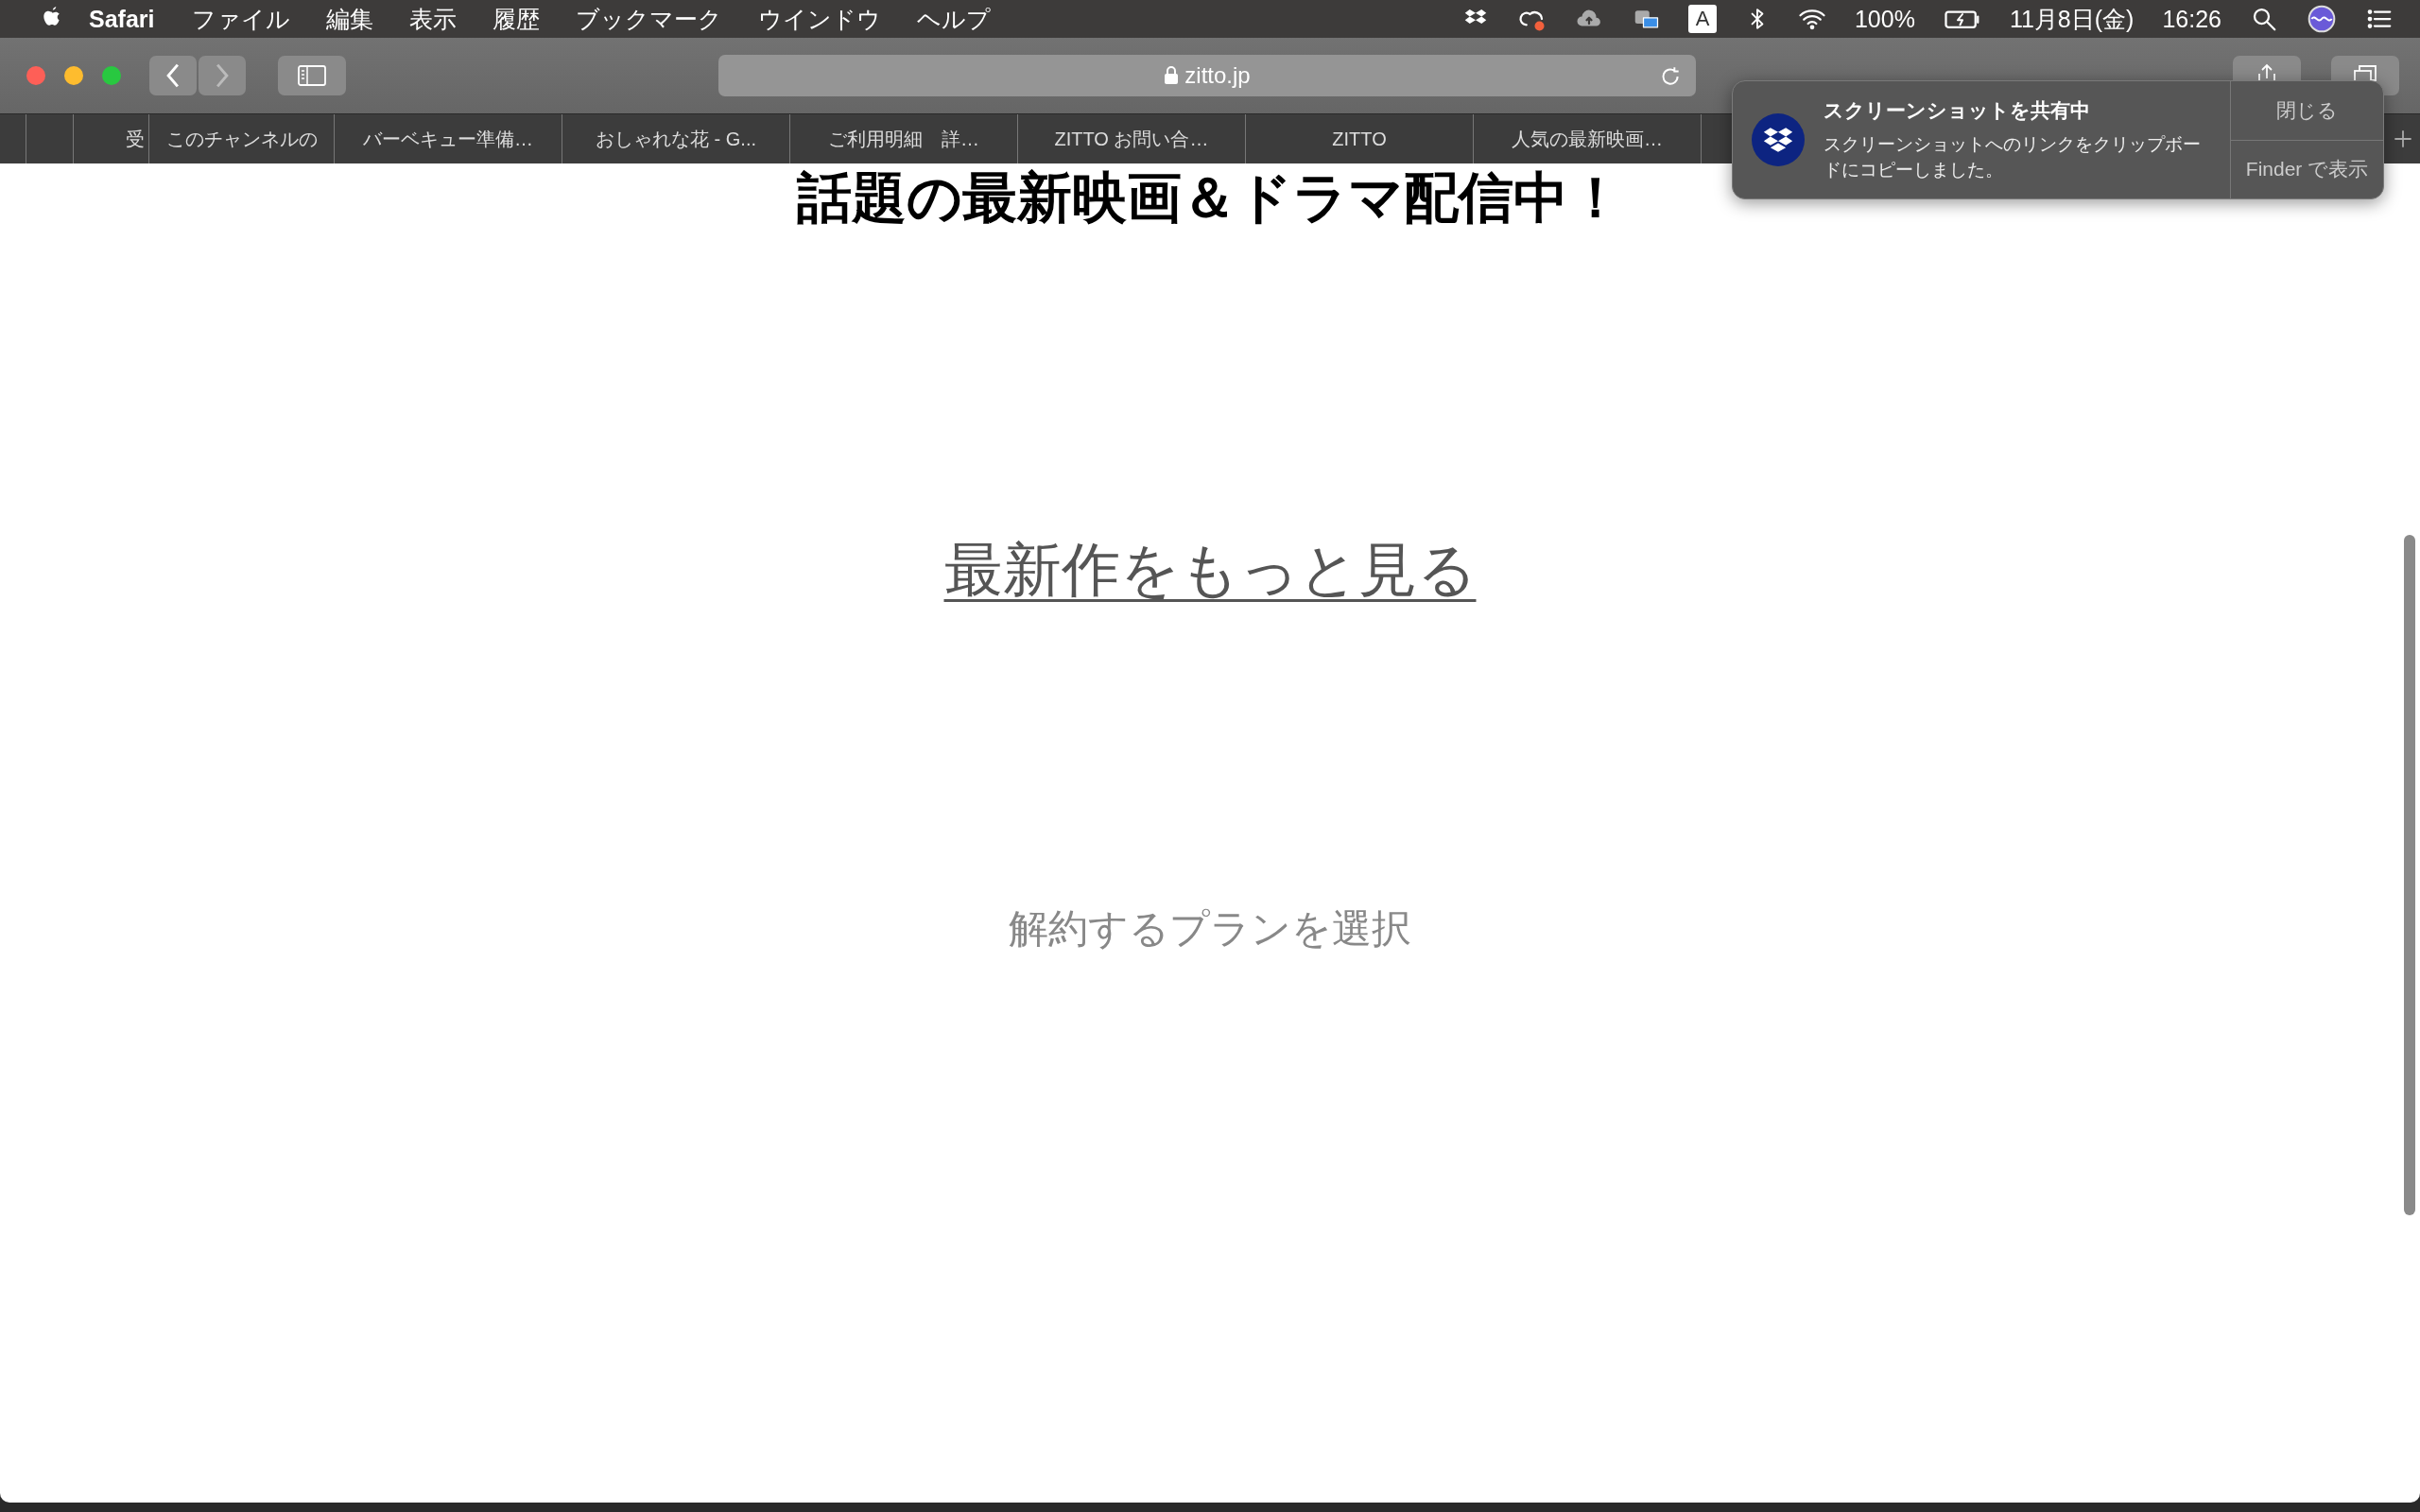 This screenshot has width=2420, height=1512. I want to click on new-tab-icon, so click(2403, 139).